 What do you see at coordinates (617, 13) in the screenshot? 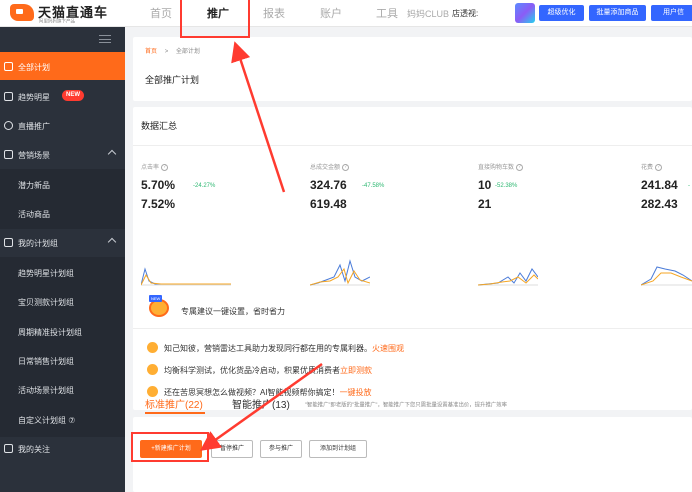
I see `batch-add-products-button: 批量添加商品` at bounding box center [617, 13].